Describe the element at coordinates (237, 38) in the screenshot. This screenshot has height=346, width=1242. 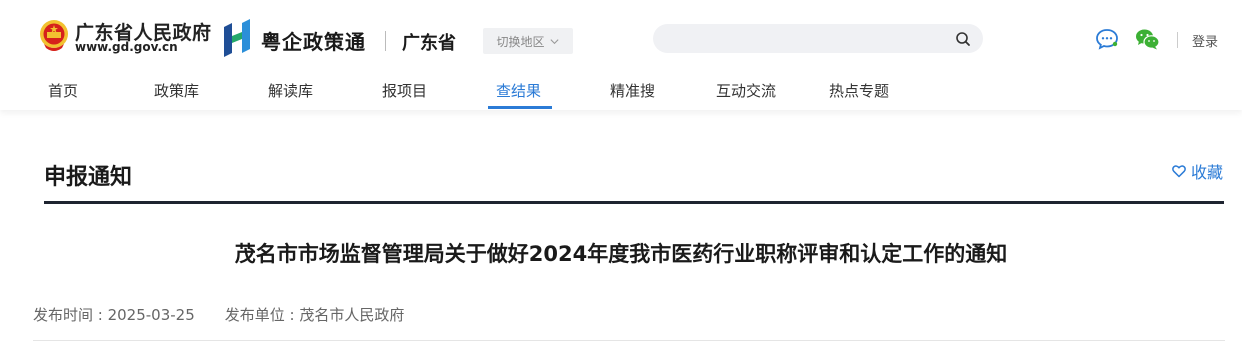
I see `yzt-logo-icon` at that location.